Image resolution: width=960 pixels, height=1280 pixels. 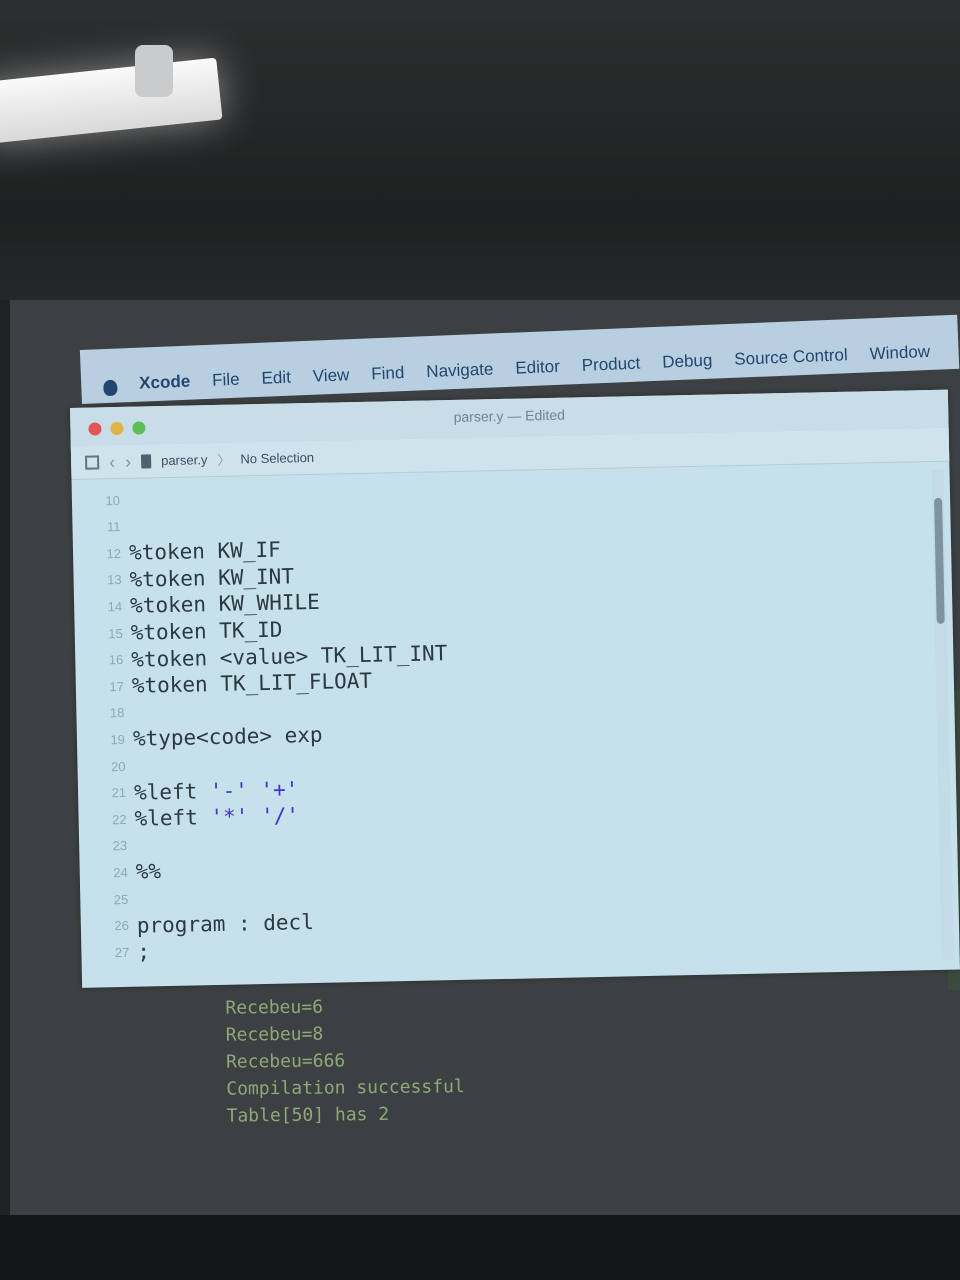 What do you see at coordinates (122, 952) in the screenshot?
I see `line-number: 27` at bounding box center [122, 952].